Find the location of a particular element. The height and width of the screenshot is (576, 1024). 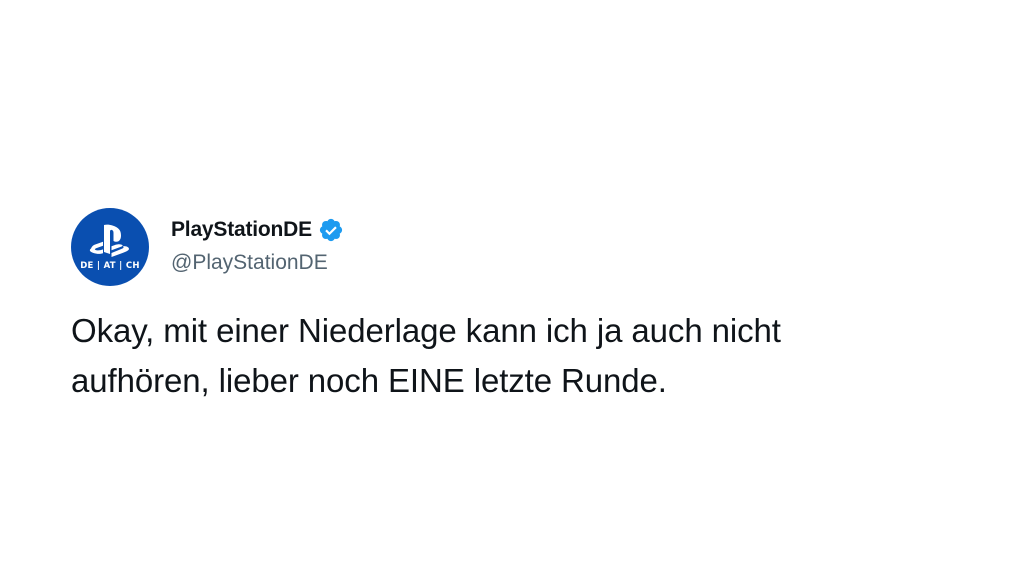

display-name: PlayStationDE is located at coordinates (241, 230).